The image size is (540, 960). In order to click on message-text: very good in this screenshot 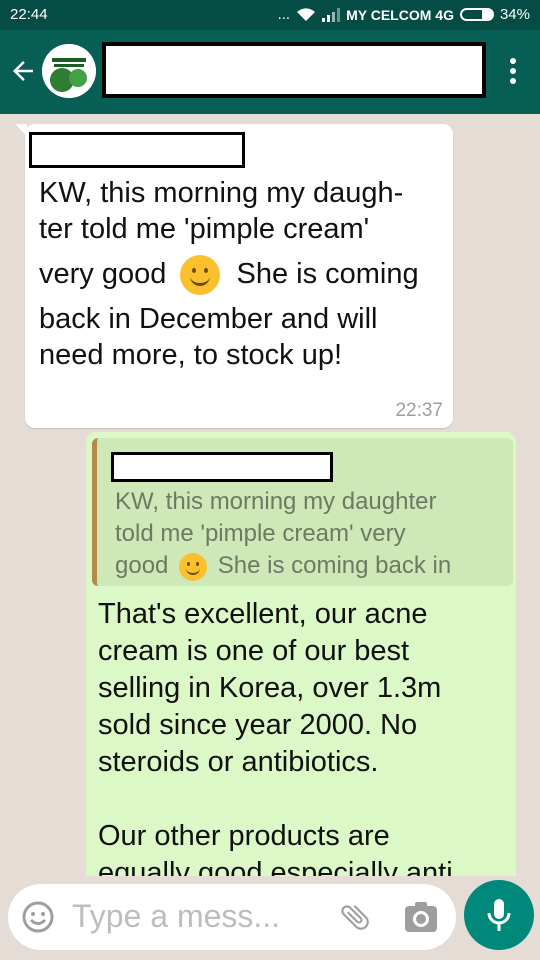, I will do `click(103, 274)`.